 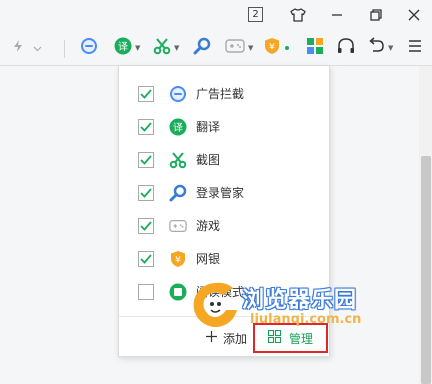 I want to click on extensions-toolbar: 译 ▼ ▼ ▼ ¥ ▼, so click(x=216, y=48).